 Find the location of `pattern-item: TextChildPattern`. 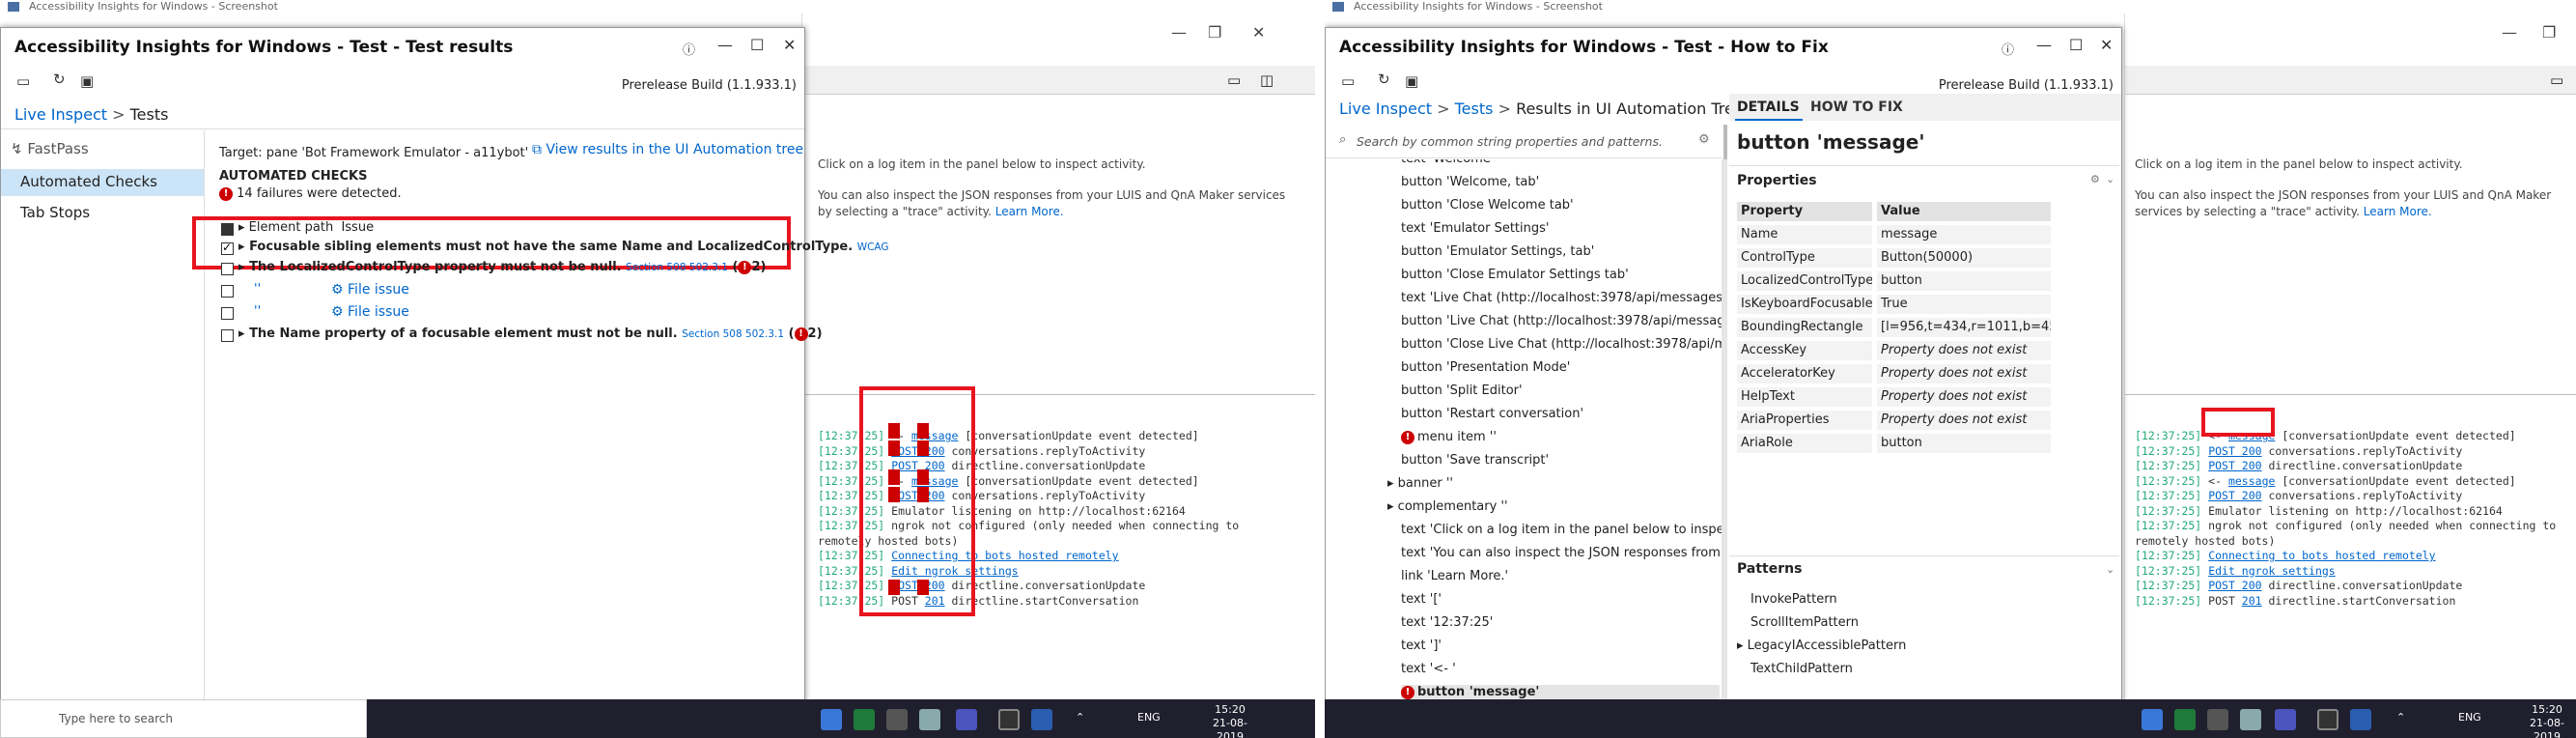

pattern-item: TextChildPattern is located at coordinates (1802, 669).